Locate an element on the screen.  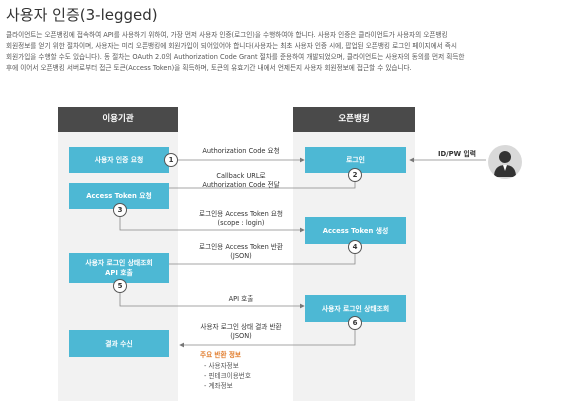
step-badge-2: 2 is located at coordinates (355, 175).